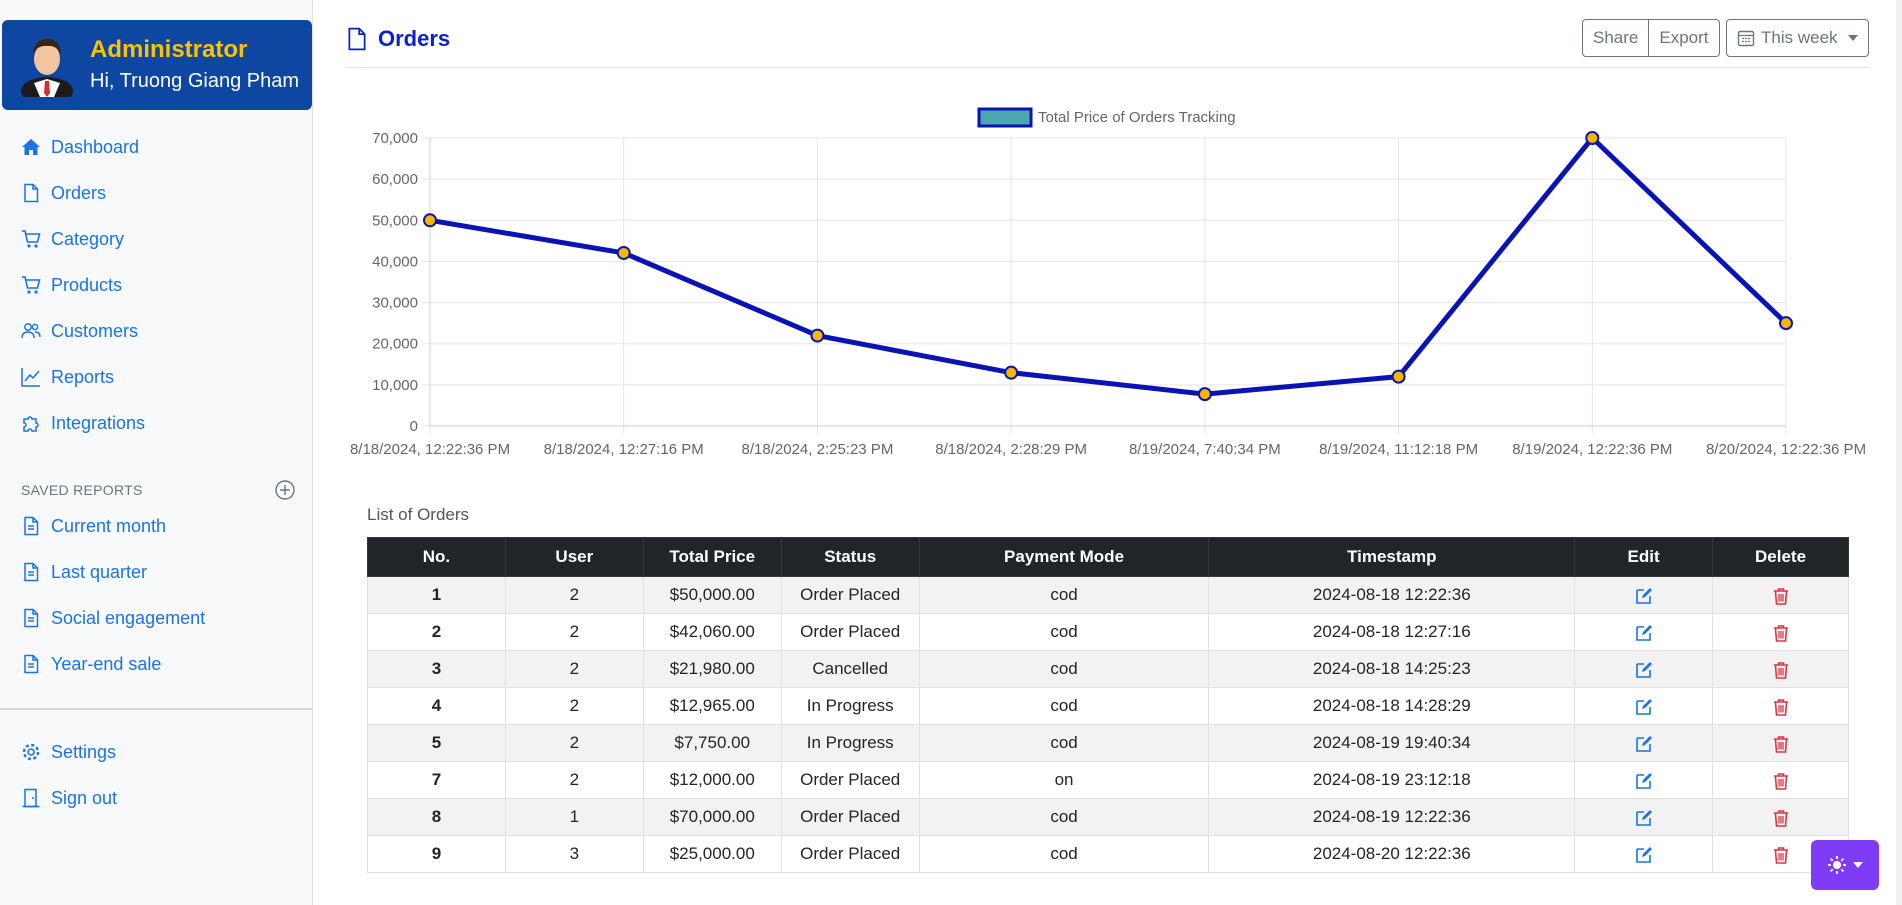 This screenshot has height=905, width=1902. What do you see at coordinates (156, 526) in the screenshot?
I see `sidebar-item-current-month: Current month` at bounding box center [156, 526].